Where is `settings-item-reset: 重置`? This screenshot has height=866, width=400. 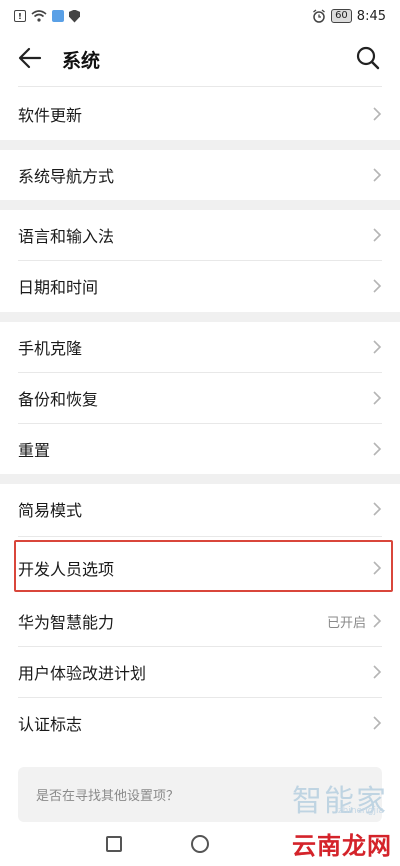
settings-item-reset: 重置 is located at coordinates (200, 449).